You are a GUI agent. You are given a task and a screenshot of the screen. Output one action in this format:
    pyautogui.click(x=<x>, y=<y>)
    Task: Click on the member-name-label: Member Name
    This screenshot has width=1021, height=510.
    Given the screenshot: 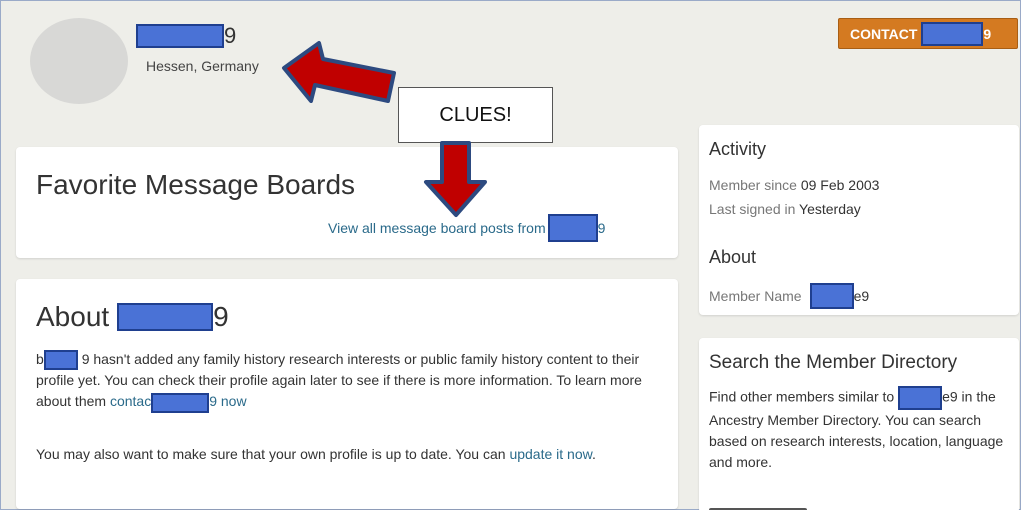 What is the action you would take?
    pyautogui.click(x=755, y=296)
    